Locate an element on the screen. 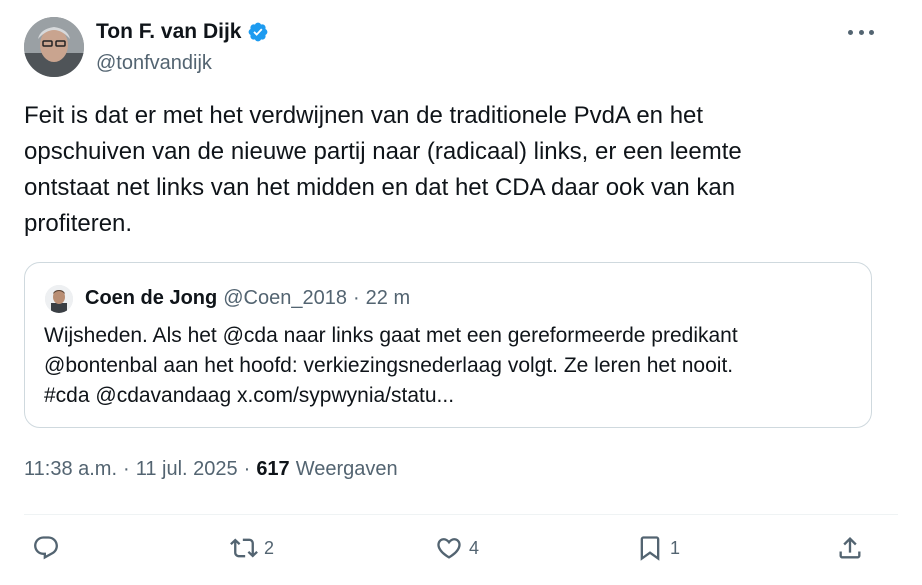 The width and height of the screenshot is (922, 585). views-count: 617 is located at coordinates (273, 469).